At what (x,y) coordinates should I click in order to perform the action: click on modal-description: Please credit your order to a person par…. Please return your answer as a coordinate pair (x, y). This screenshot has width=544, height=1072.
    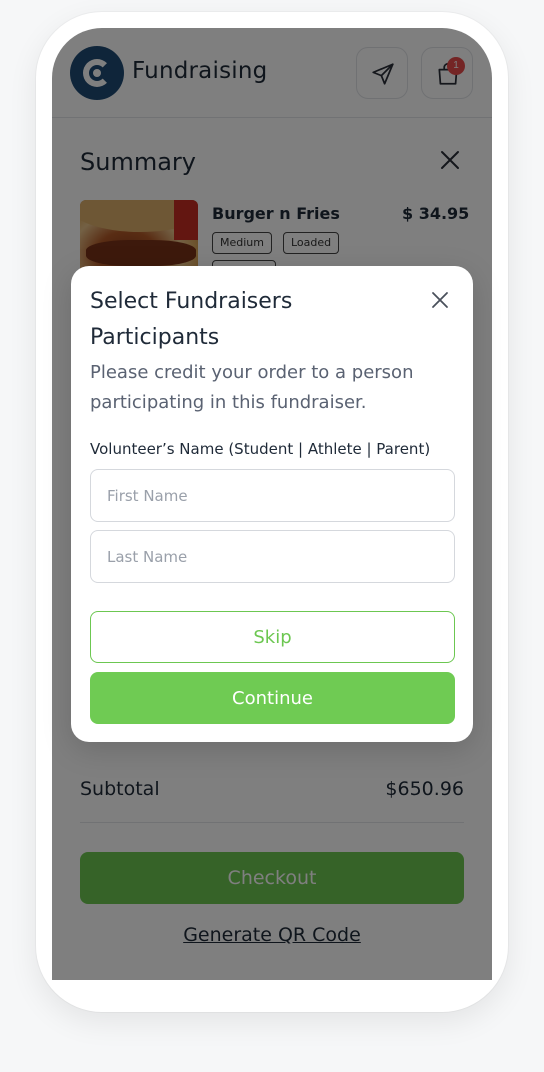
    Looking at the image, I should click on (252, 387).